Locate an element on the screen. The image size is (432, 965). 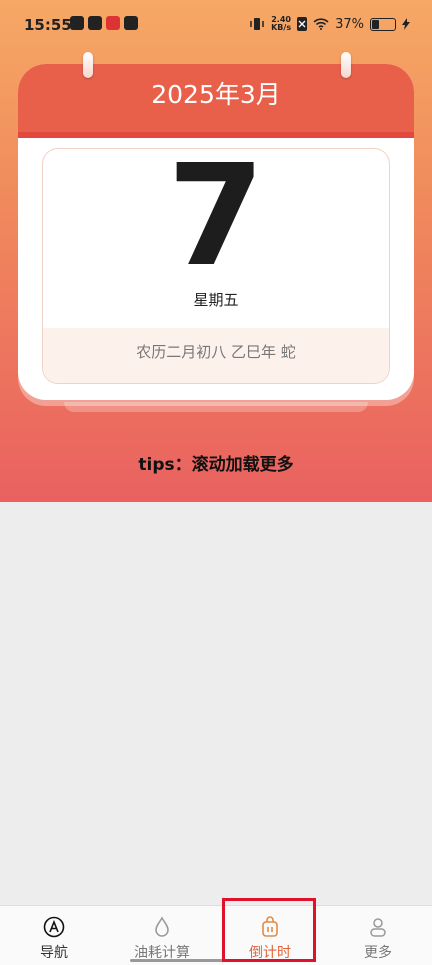
wifi-icon is located at coordinates (321, 24).